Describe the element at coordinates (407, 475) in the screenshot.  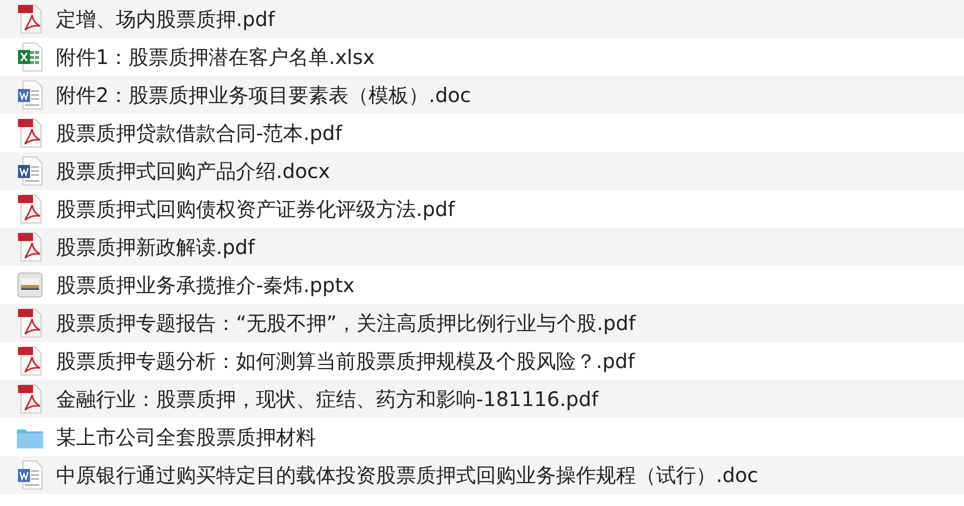
I see `file-name: 中原银行通过购买特定目的载体投资股票质押式回购业务操作规程（试行）.doc` at that location.